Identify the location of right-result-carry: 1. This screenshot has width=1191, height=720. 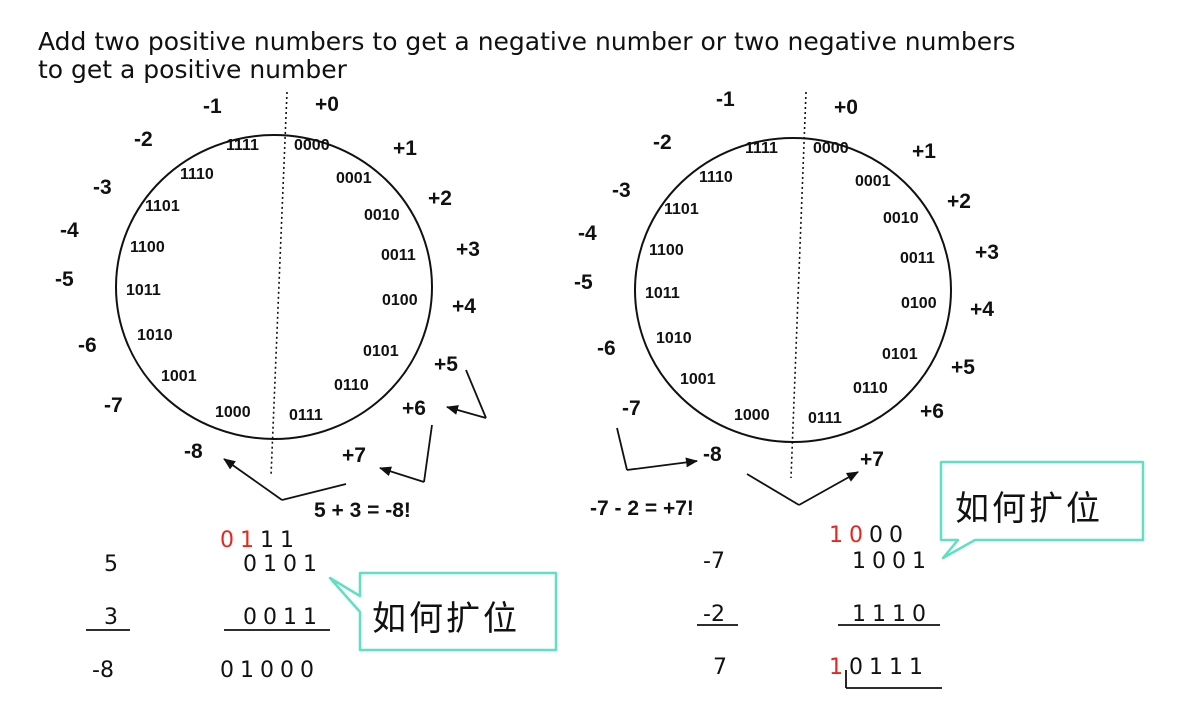
(839, 667).